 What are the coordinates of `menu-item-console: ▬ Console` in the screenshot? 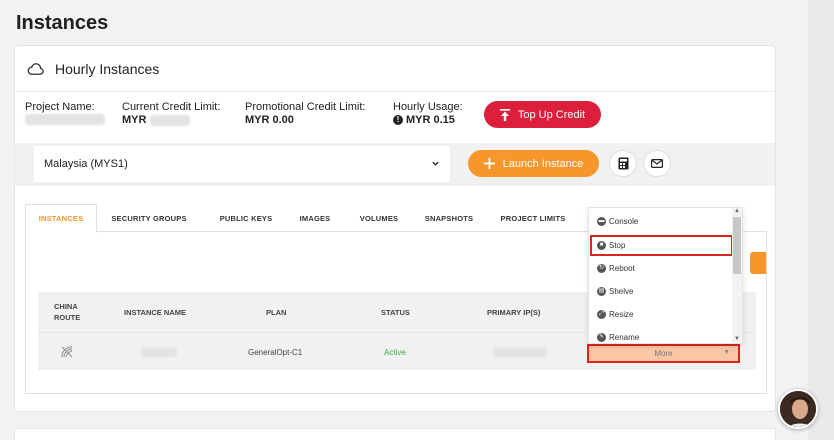 It's located at (617, 221).